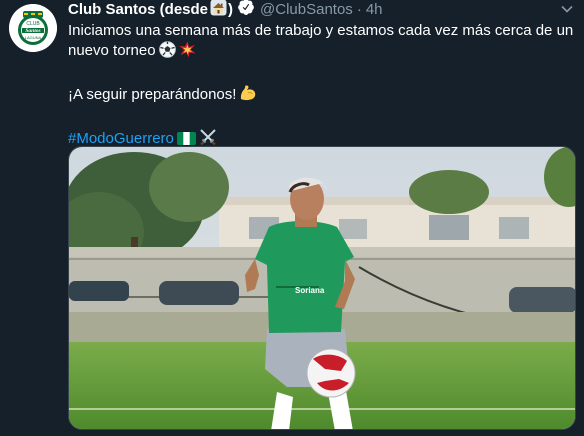 The width and height of the screenshot is (584, 436). Describe the element at coordinates (152, 94) in the screenshot. I see `tweet-text-line-2: ¡A seguir preparándonos!` at that location.